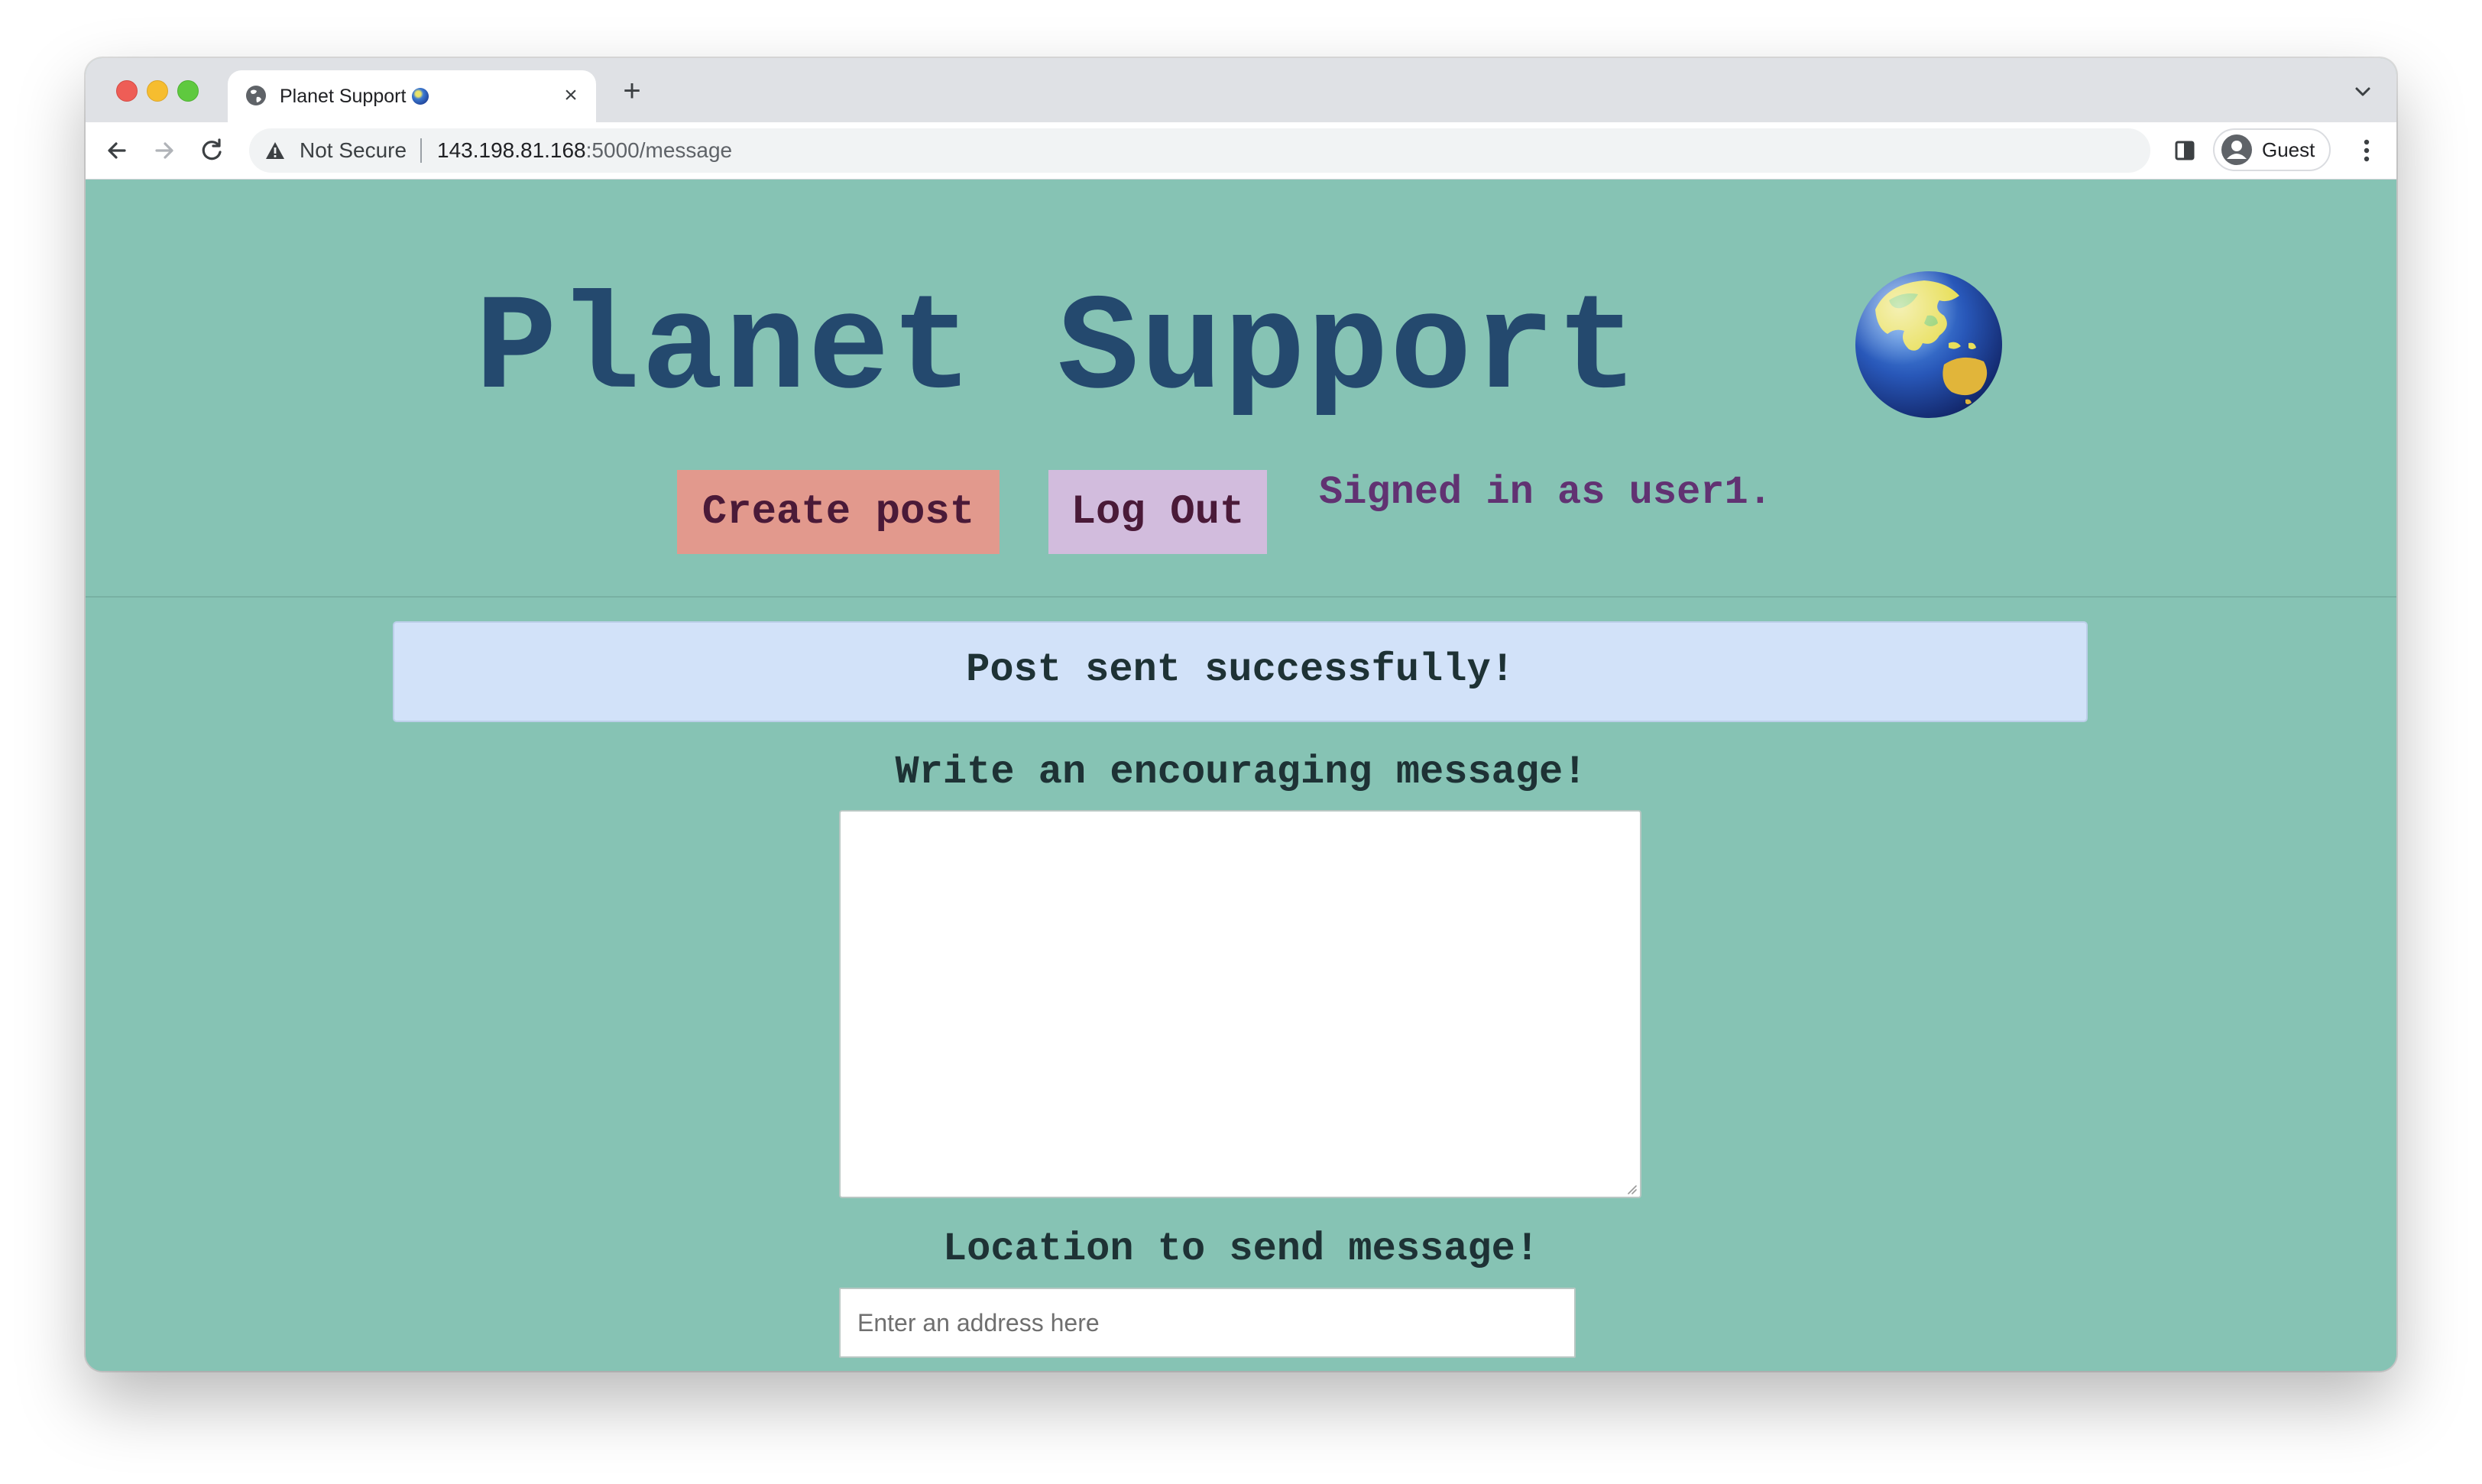 The width and height of the screenshot is (2482, 1484). What do you see at coordinates (1199, 151) in the screenshot?
I see `address-bar: Not Secure 143.198.81.168:5000/message` at bounding box center [1199, 151].